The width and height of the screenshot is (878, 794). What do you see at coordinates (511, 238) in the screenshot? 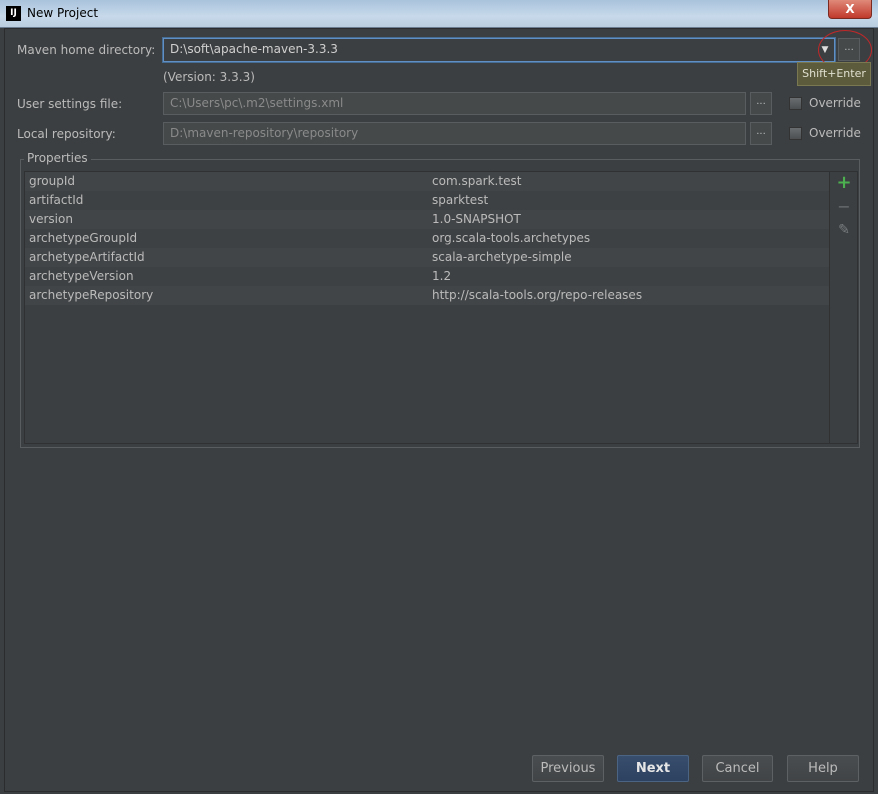
I see `property-value: org.scala-tools.archetypes` at bounding box center [511, 238].